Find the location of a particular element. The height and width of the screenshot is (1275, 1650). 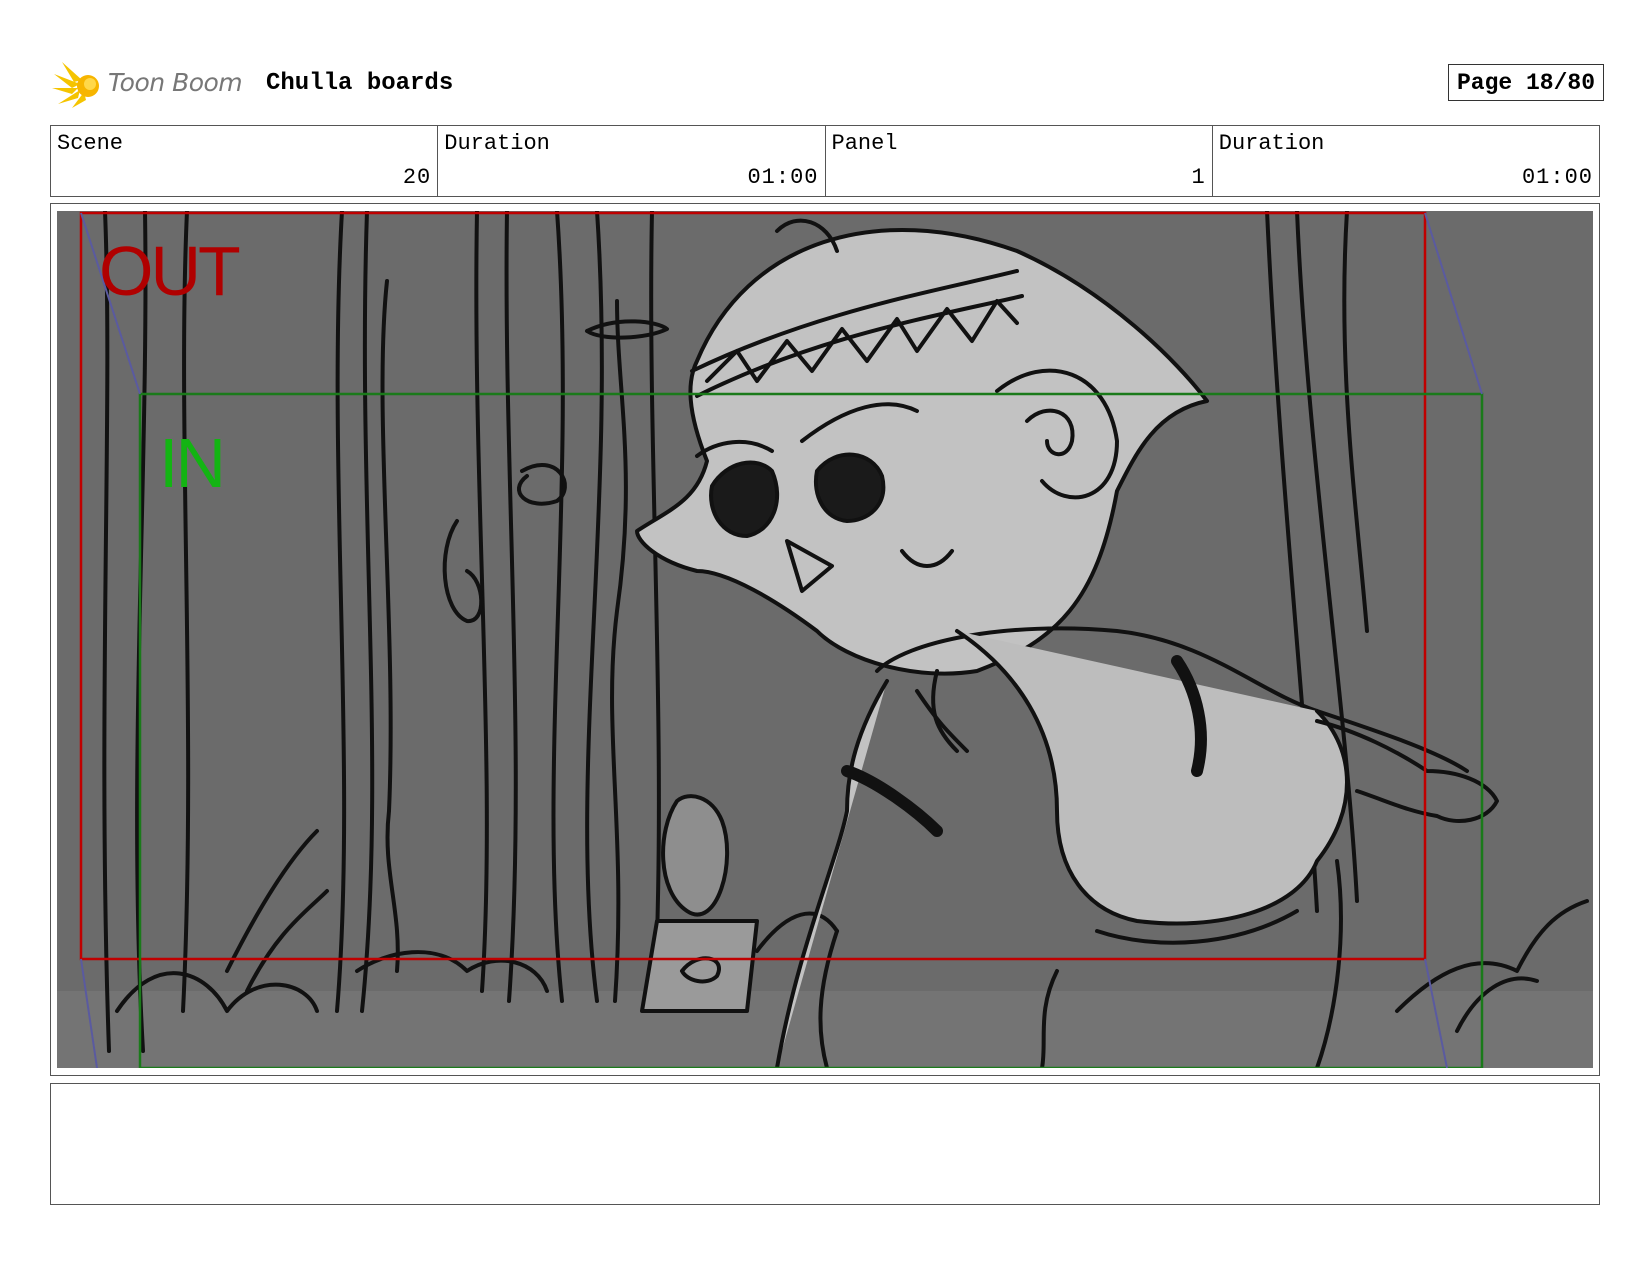

toon-boom-logo: Toon Boom is located at coordinates (152, 84).